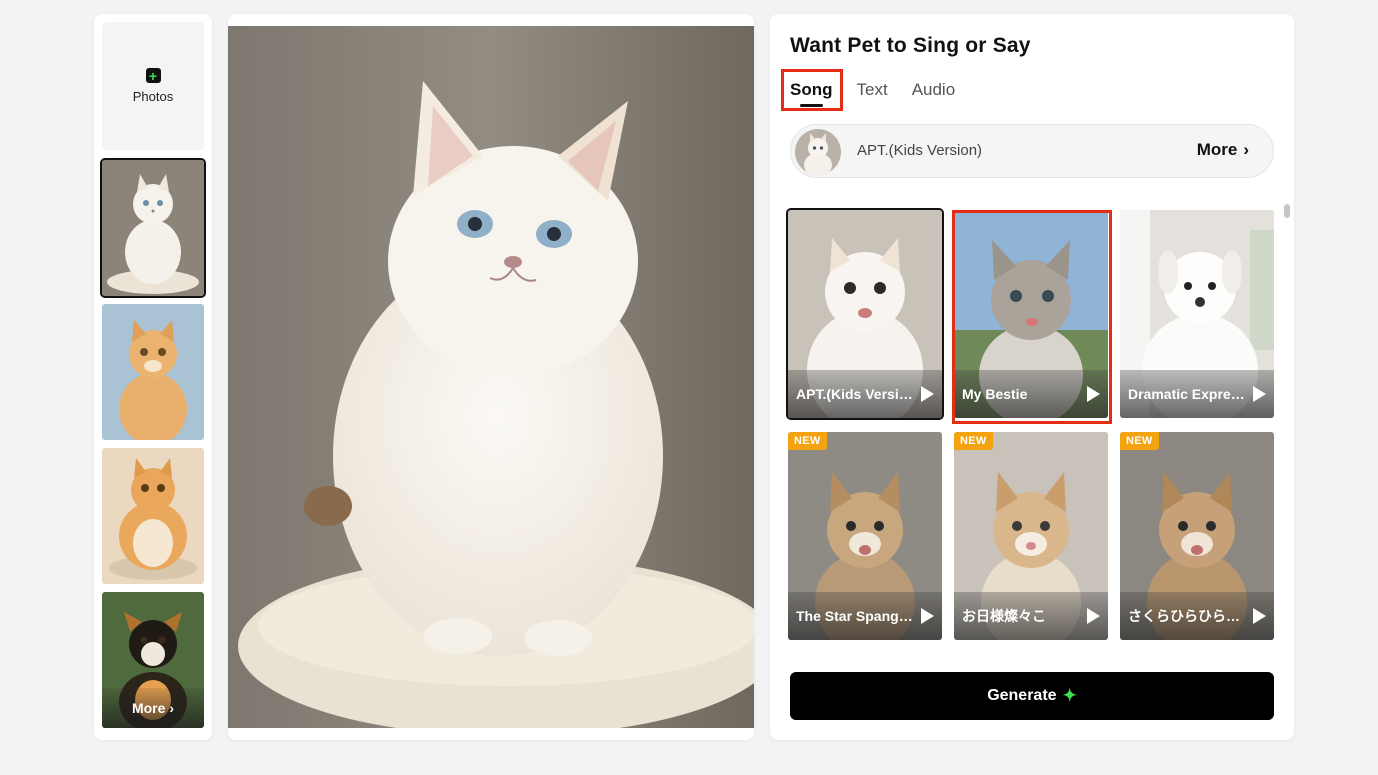  What do you see at coordinates (1031, 536) in the screenshot?
I see `song-tile: NEW お日様燦々こ` at bounding box center [1031, 536].